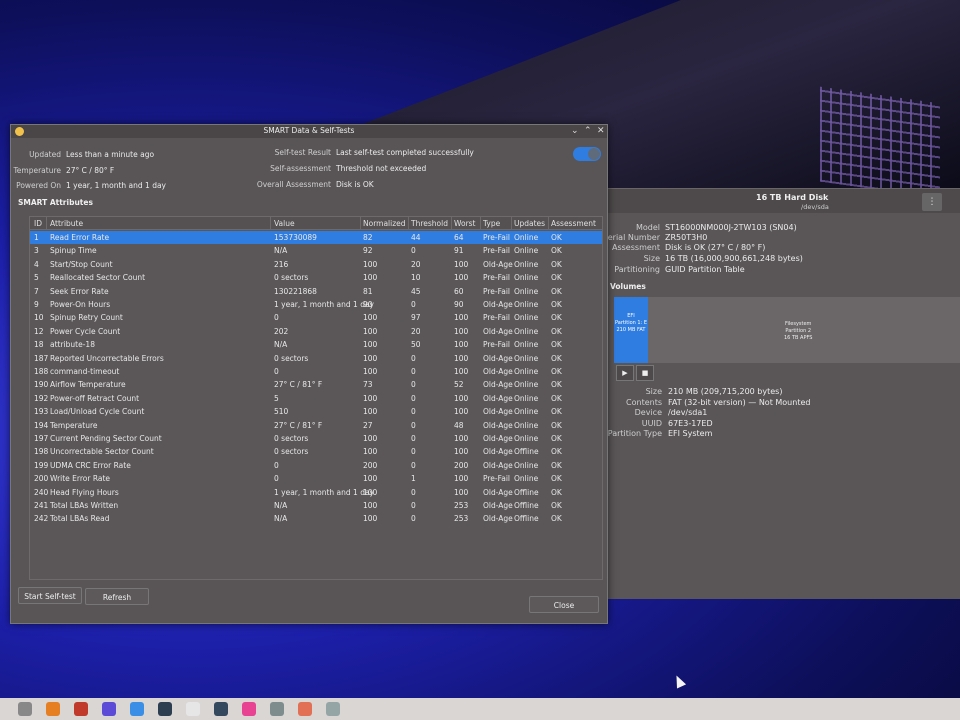  Describe the element at coordinates (324, 304) in the screenshot. I see `table-cell: 1 year, 1 month and 1 day` at that location.